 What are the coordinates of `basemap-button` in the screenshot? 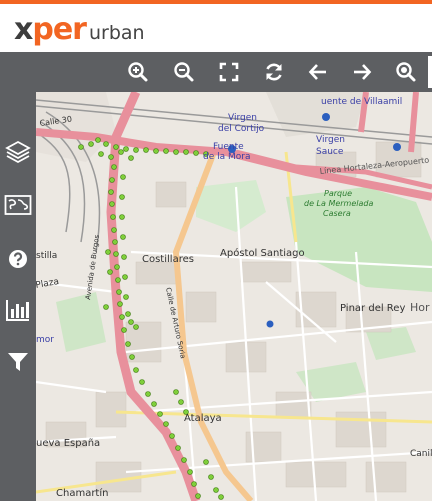 It's located at (18, 205).